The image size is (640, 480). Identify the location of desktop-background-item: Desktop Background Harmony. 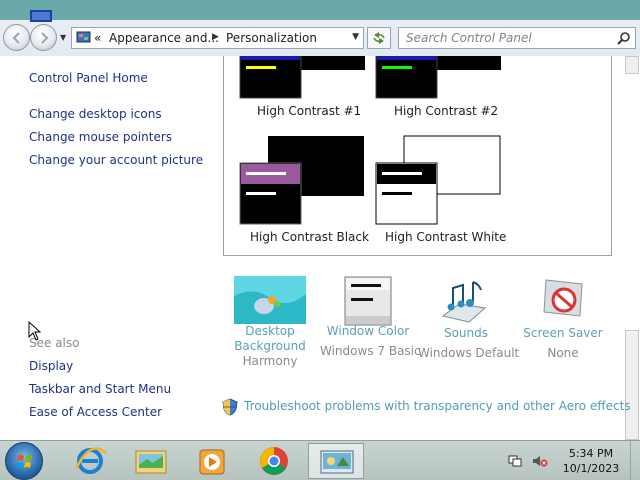
(270, 322).